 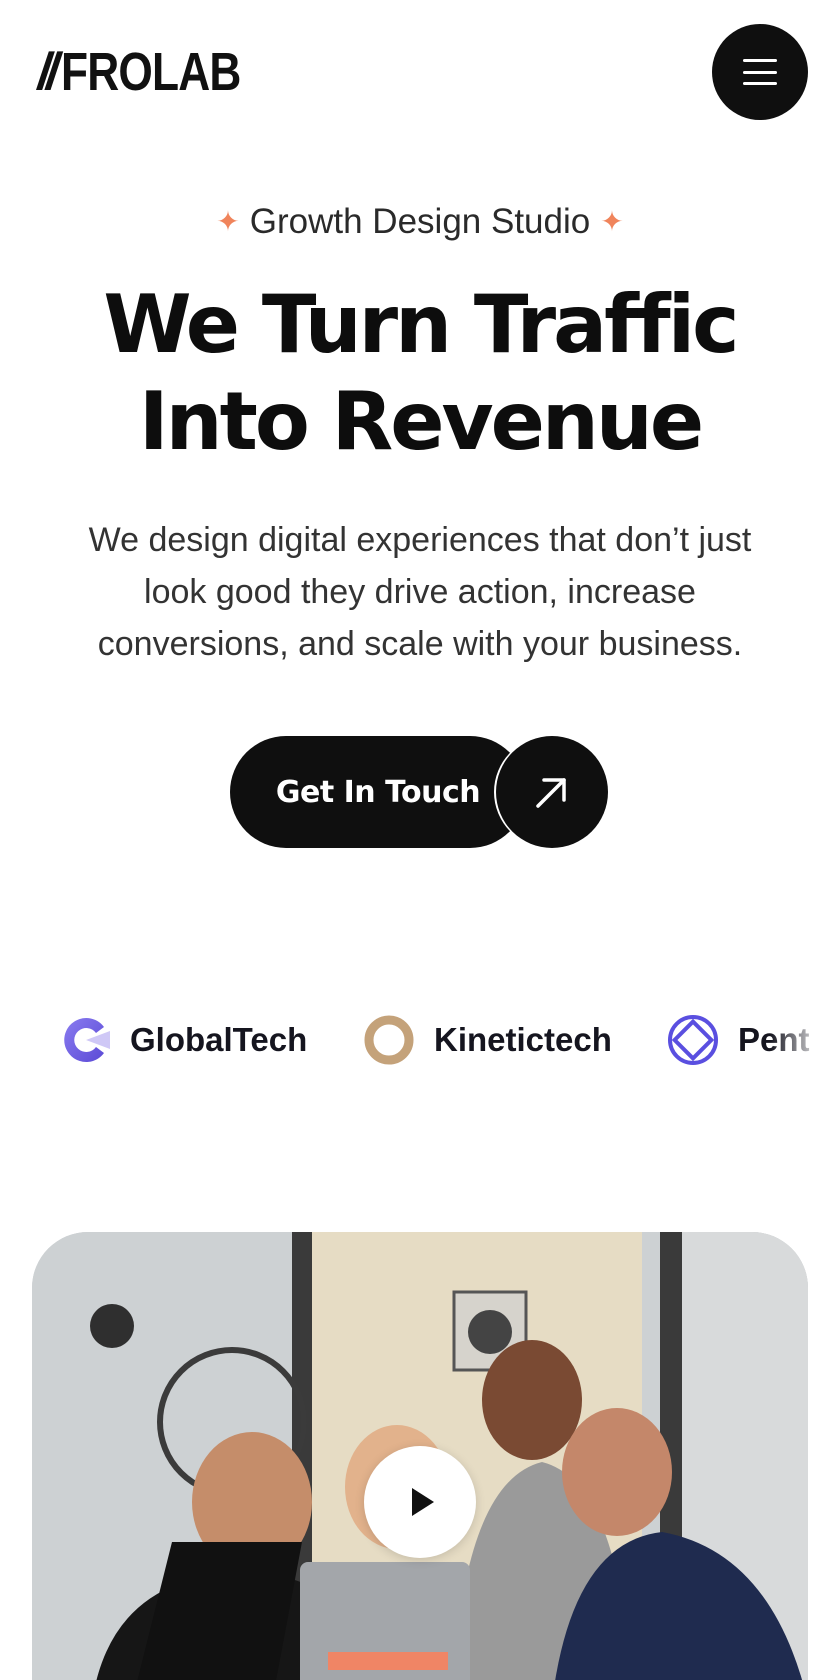 I want to click on client-logo-globaltech: GlobalTech, so click(x=182, y=1040).